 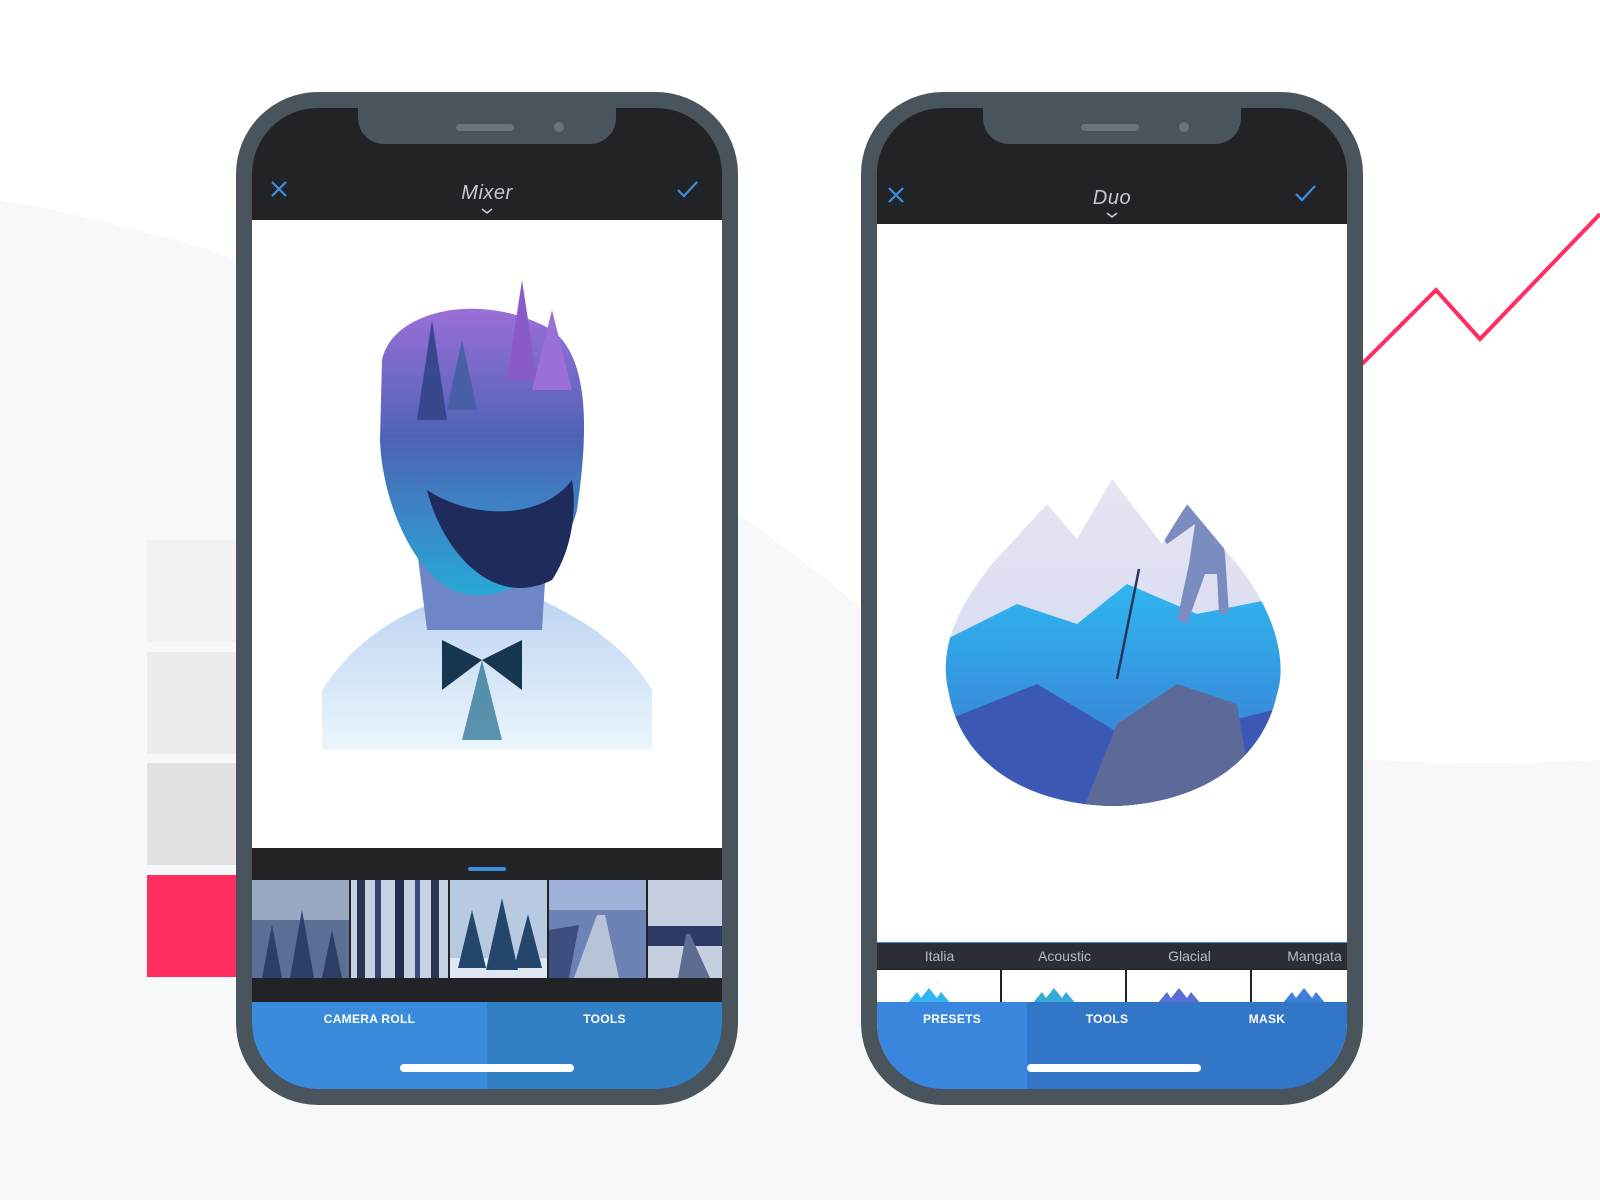 I want to click on drawer-handle, so click(x=487, y=869).